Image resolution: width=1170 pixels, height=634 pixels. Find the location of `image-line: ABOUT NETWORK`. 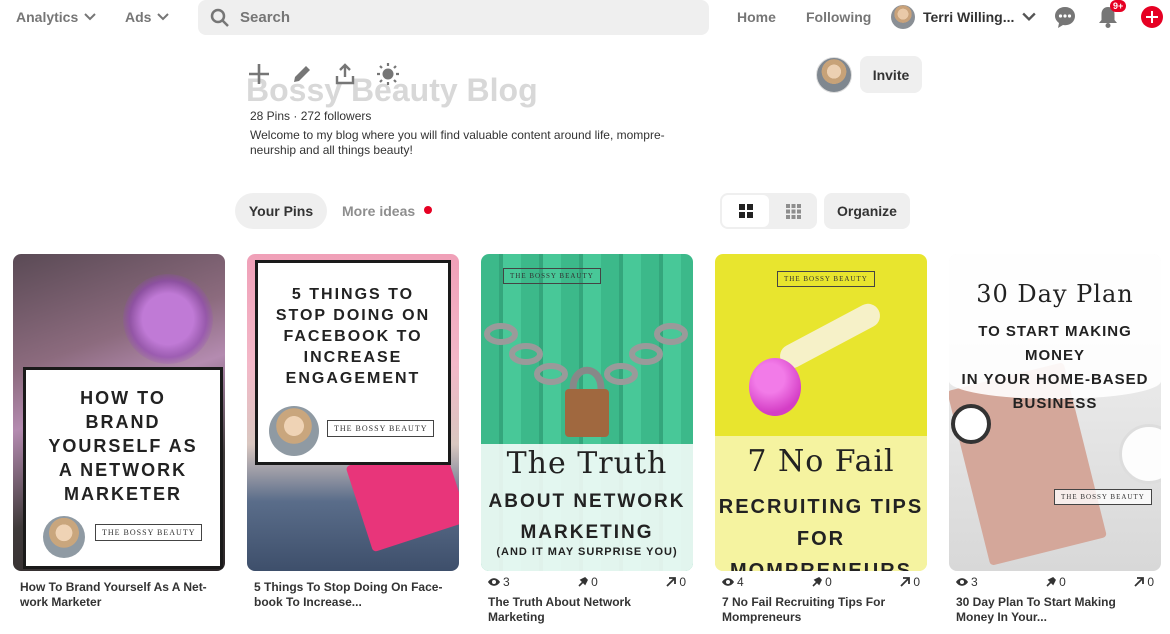

image-line: ABOUT NETWORK is located at coordinates (587, 501).